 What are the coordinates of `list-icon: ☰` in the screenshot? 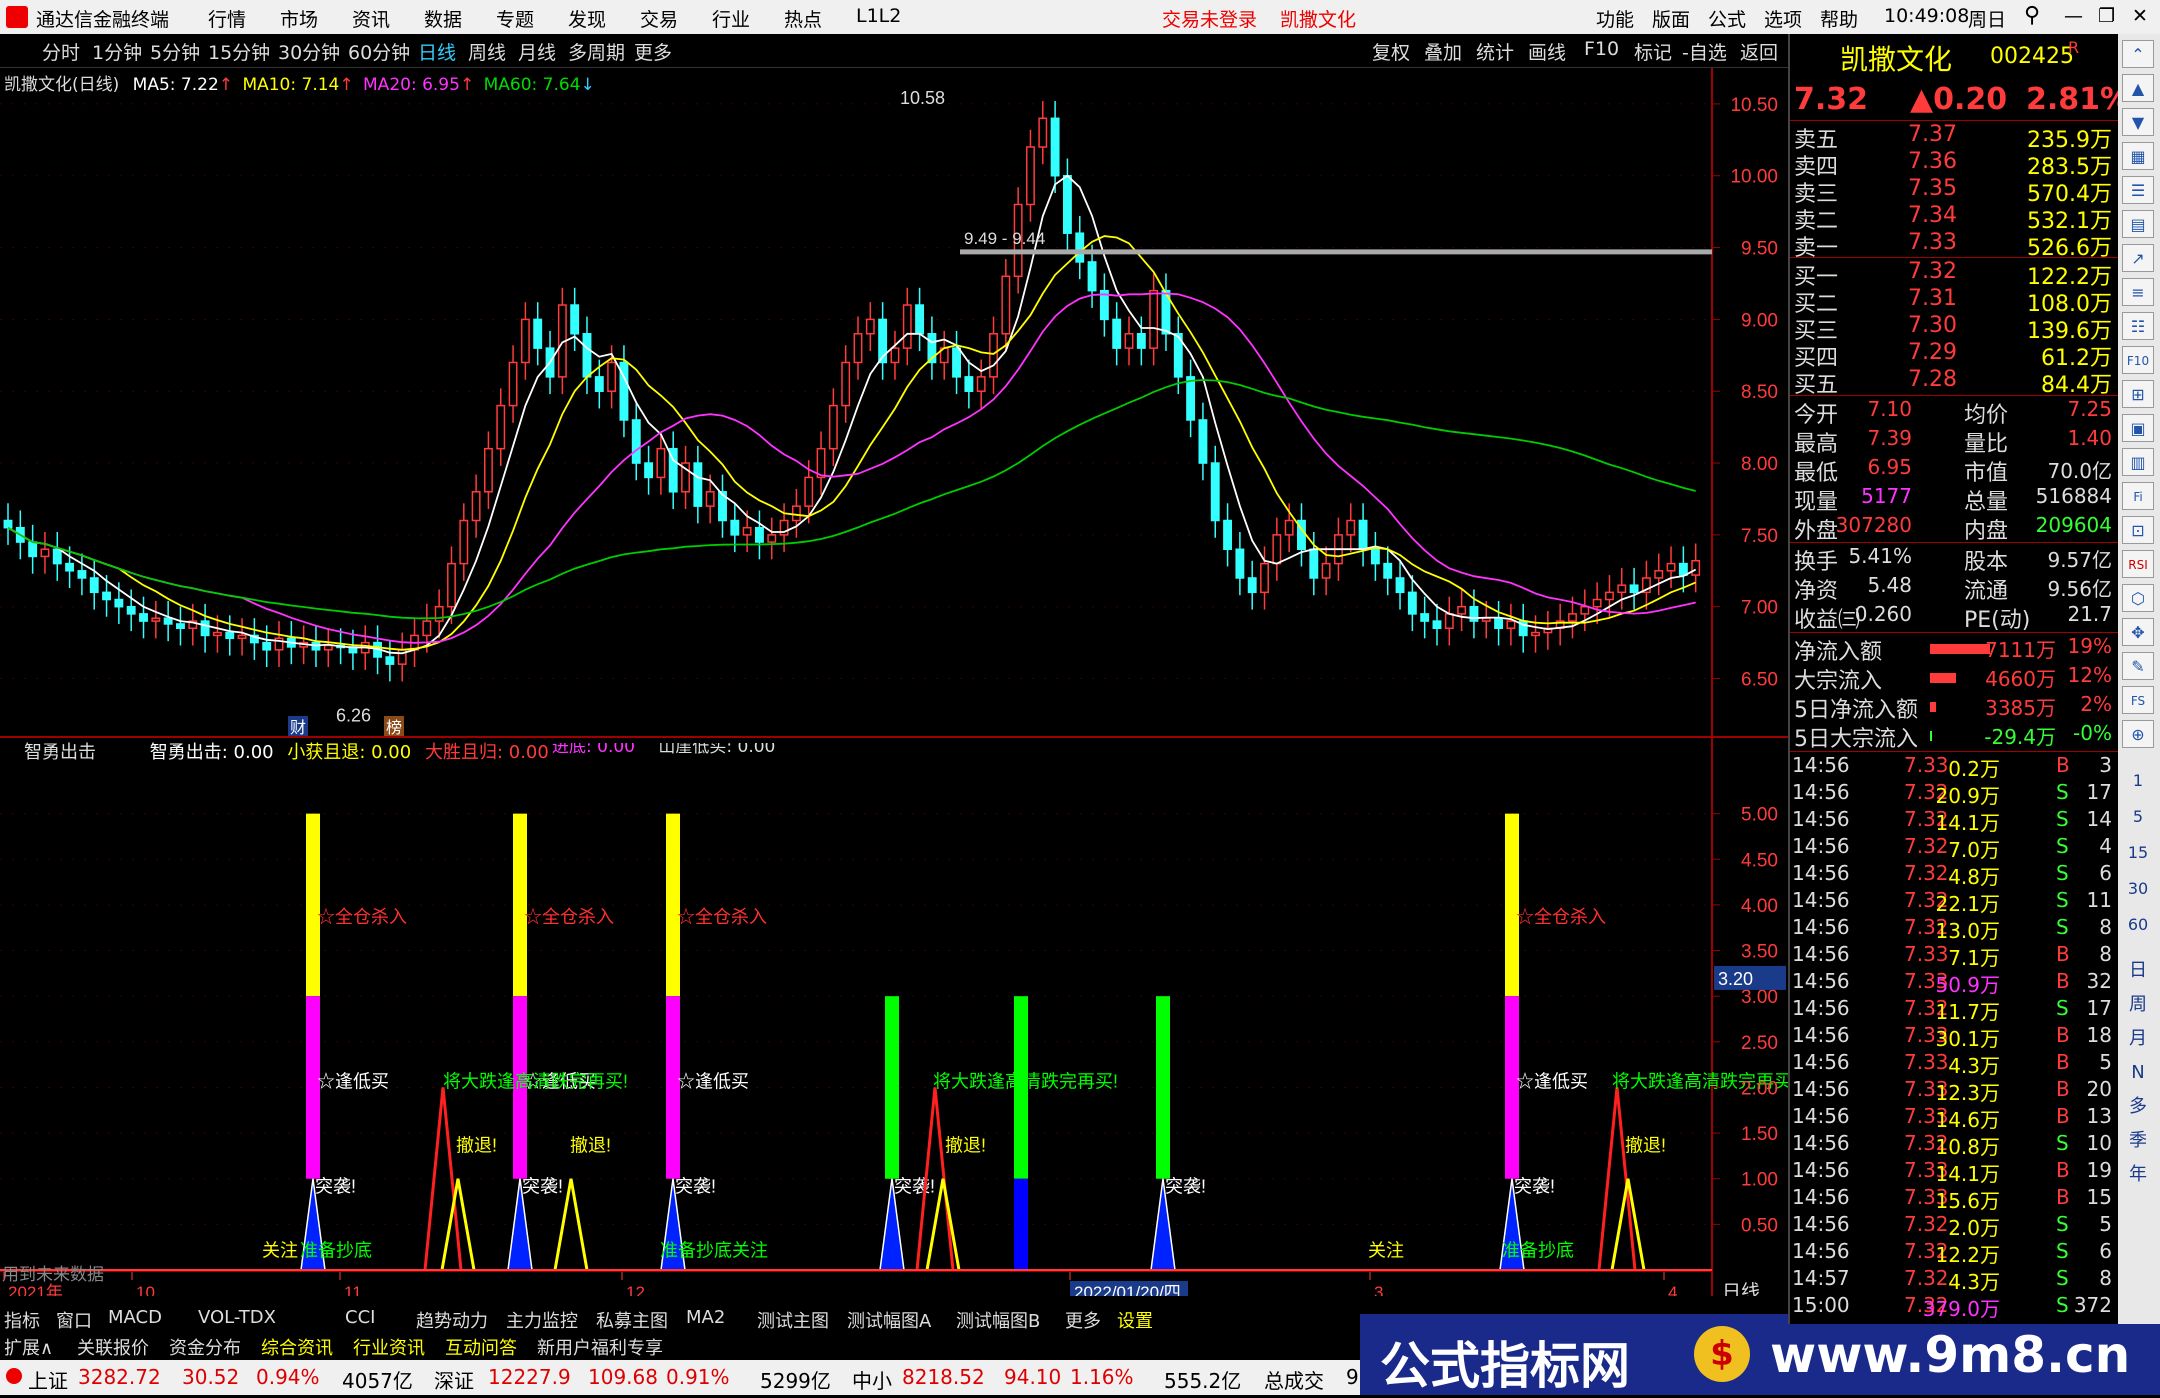 It's located at (2138, 190).